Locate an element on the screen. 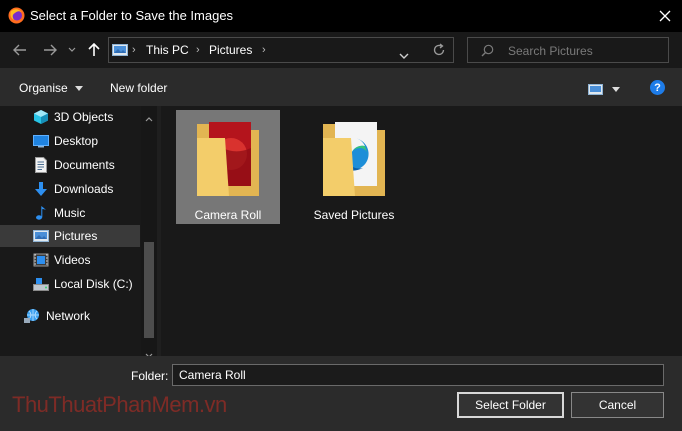 Image resolution: width=682 pixels, height=431 pixels. nav-label: Documents is located at coordinates (84, 165).